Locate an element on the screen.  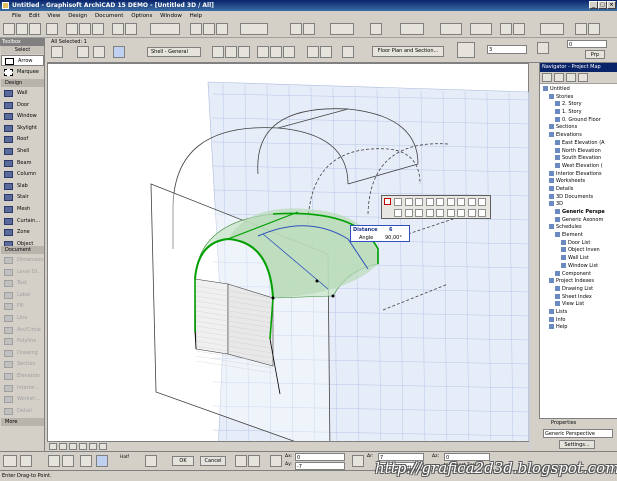
tree-item: 2. Story is located at coordinates (578, 105).